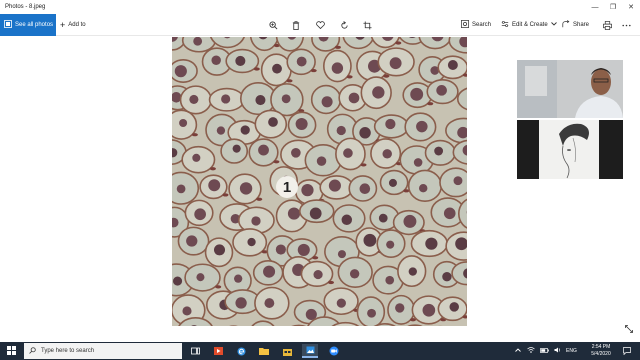 The width and height of the screenshot is (640, 360). I want to click on add-to-label: Add to, so click(77, 25).